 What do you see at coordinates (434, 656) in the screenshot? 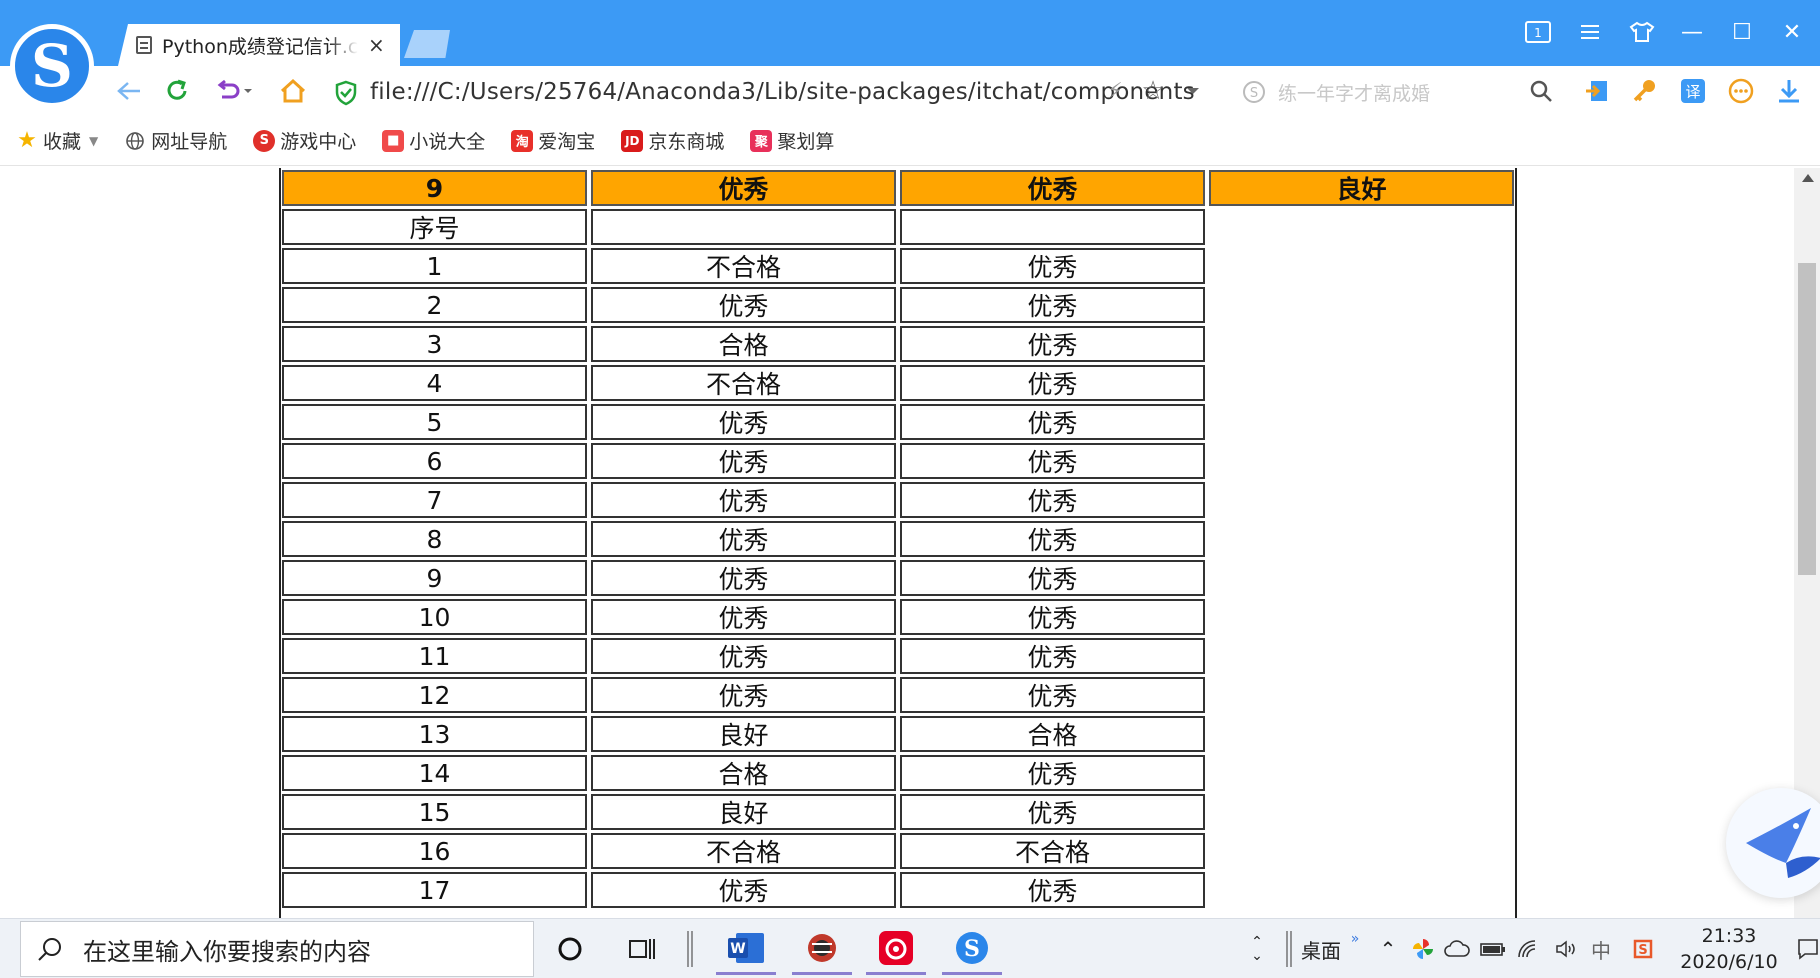
I see `table-cell: 11` at bounding box center [434, 656].